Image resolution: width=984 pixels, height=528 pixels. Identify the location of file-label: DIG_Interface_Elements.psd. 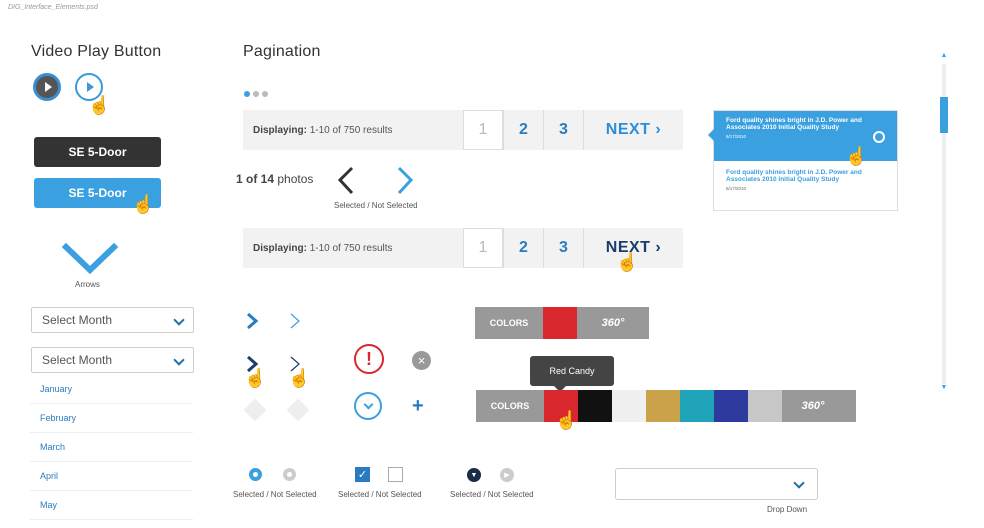
(53, 7).